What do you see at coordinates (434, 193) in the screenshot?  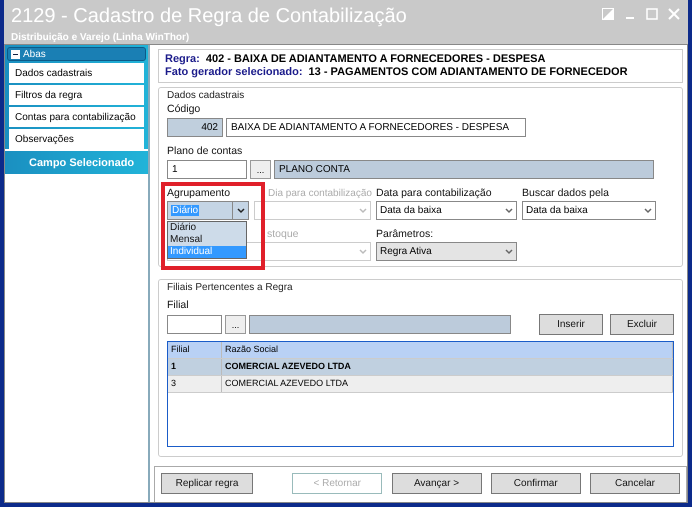 I see `field-label: Data para contabilização` at bounding box center [434, 193].